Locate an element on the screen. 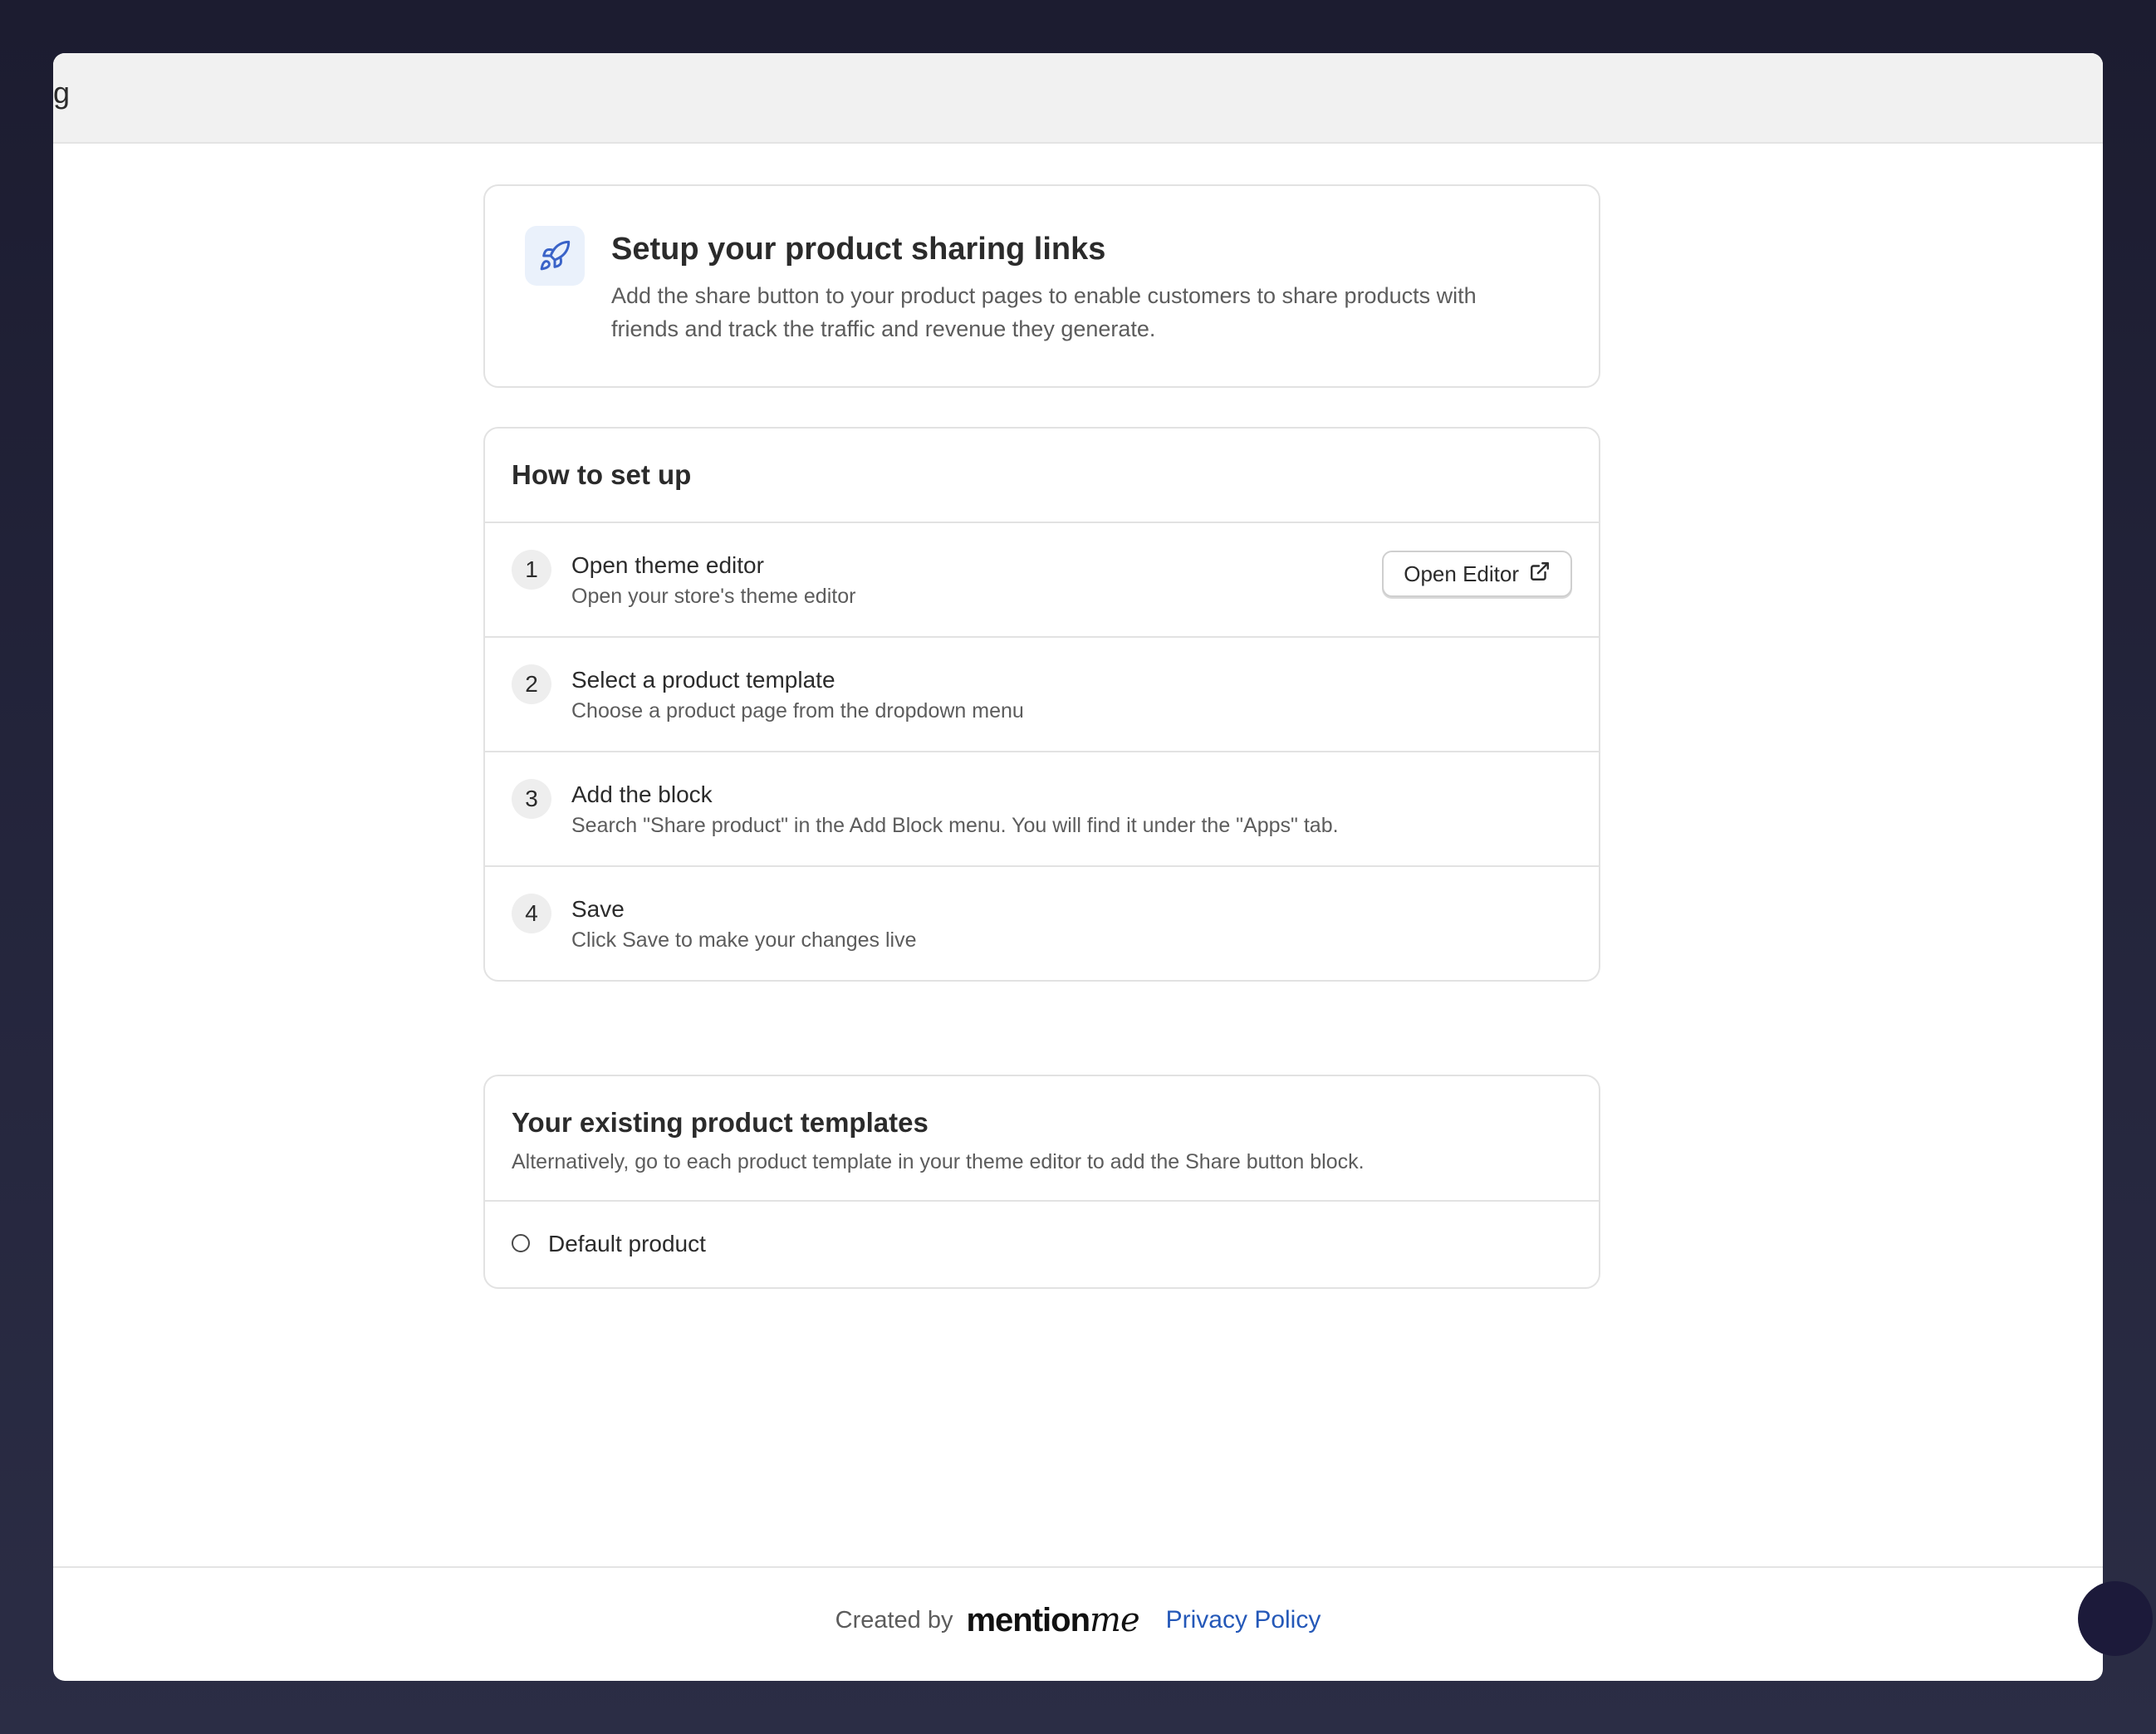 Image resolution: width=2156 pixels, height=1734 pixels. footer: Created by mentionme Privacy Policy is located at coordinates (1078, 1623).